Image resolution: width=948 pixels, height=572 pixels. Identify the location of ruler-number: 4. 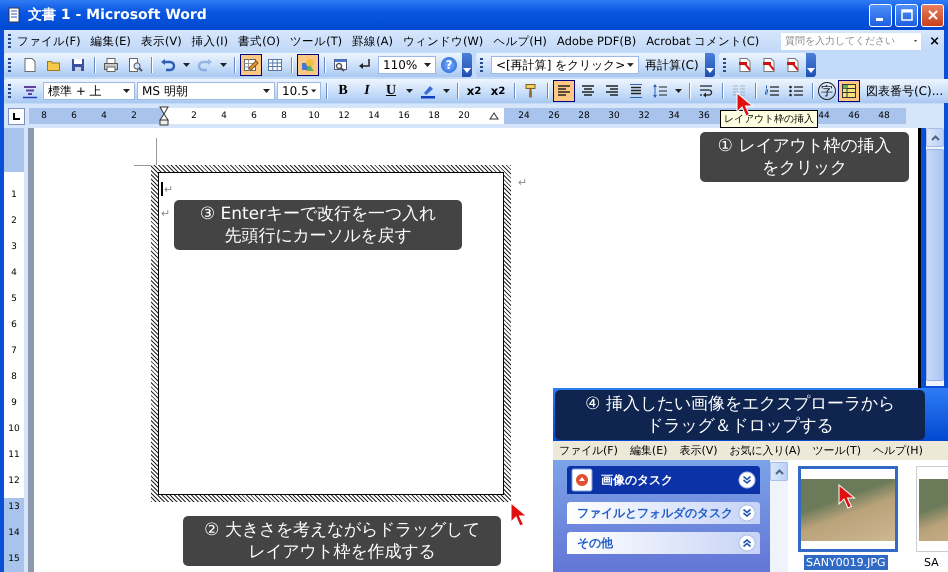
(224, 116).